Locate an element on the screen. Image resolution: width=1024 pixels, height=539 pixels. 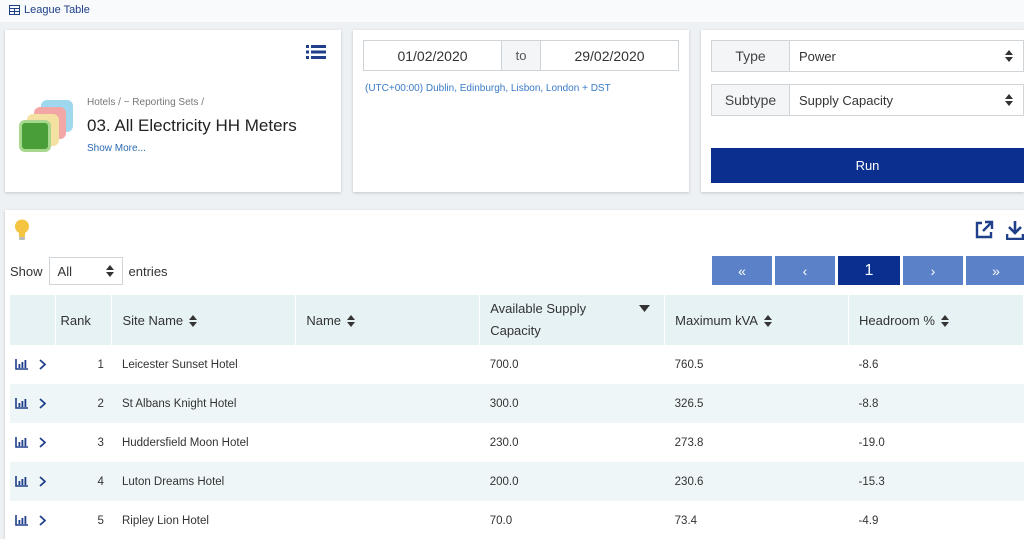
table-row: 1 Leicester Sunset Hotel 700.0 760.5 -8.6 is located at coordinates (517, 364).